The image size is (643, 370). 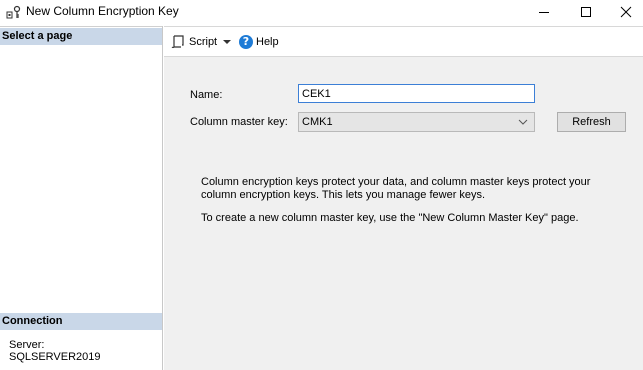 I want to click on server-label: Server:, so click(x=27, y=345).